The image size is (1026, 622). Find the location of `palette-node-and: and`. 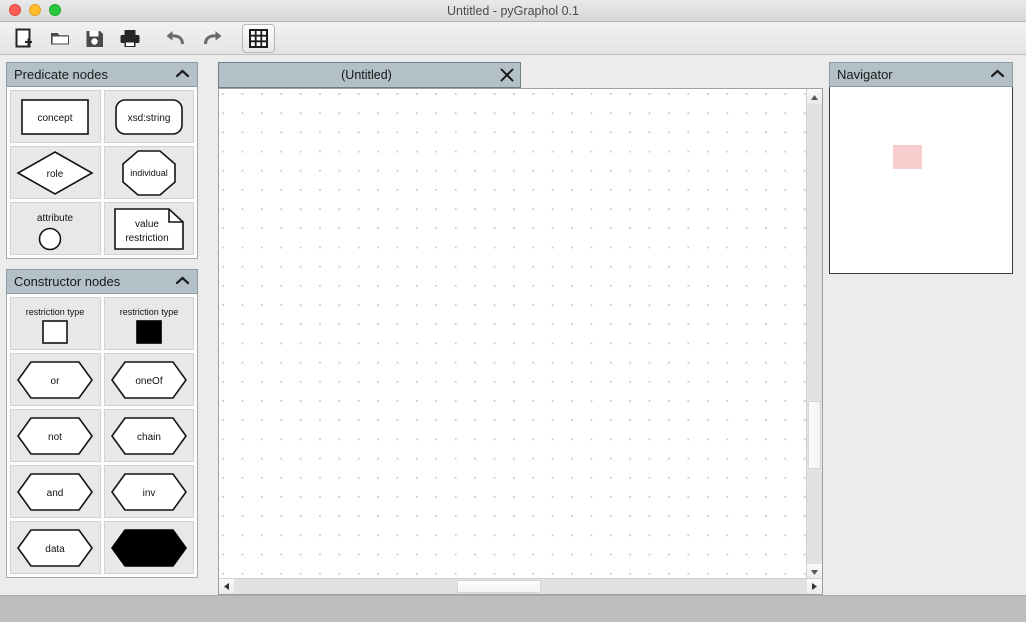

palette-node-and: and is located at coordinates (55, 491).